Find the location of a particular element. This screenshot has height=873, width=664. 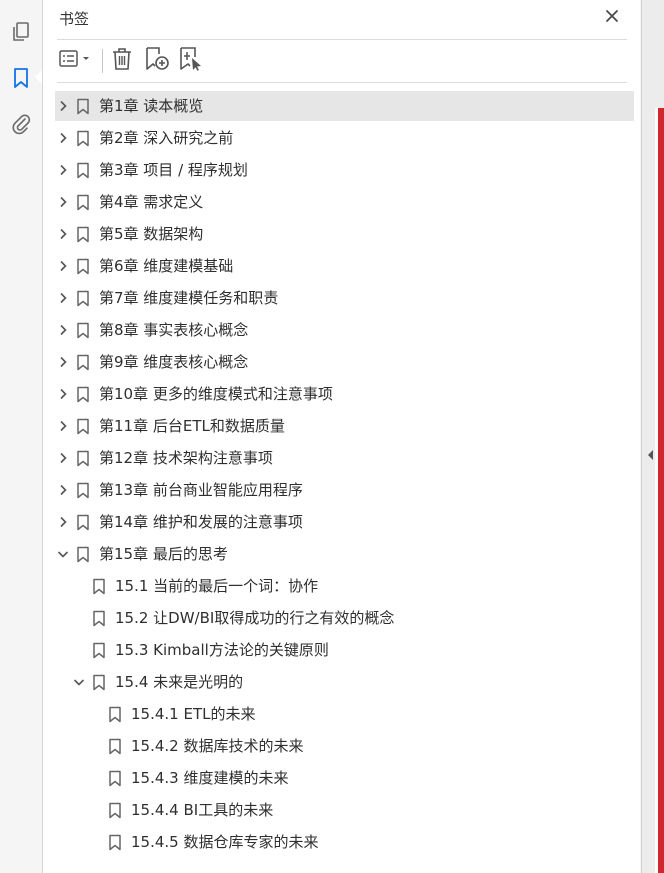

bookmark-label: 15.4.2 数据库技术的未来 is located at coordinates (217, 746).